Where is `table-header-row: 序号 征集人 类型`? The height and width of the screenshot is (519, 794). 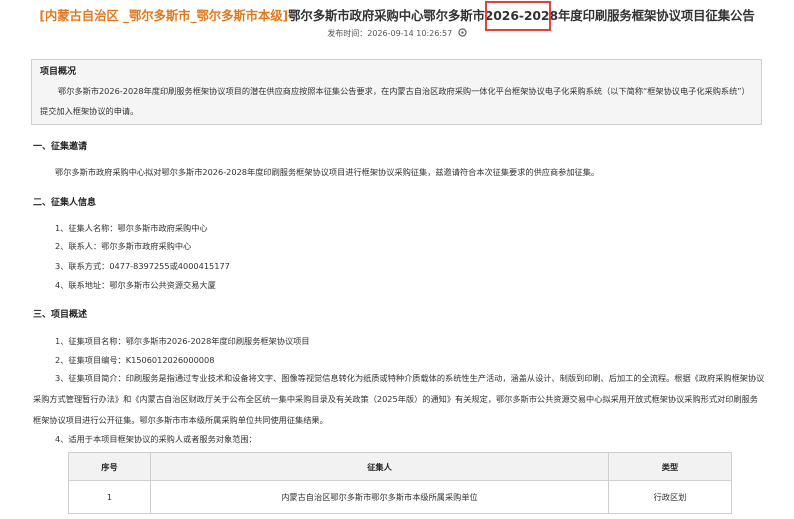
table-header-row: 序号 征集人 类型 is located at coordinates (400, 466).